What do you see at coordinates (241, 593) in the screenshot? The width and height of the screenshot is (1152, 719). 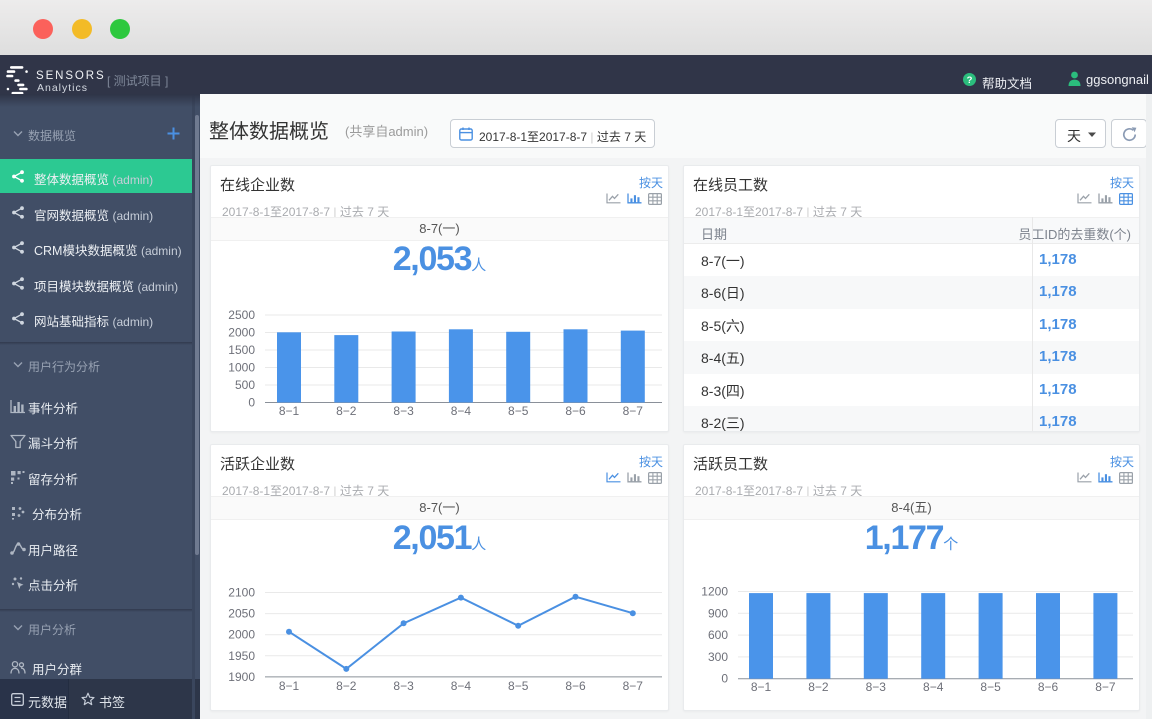 I see `svg-text: 2100` at bounding box center [241, 593].